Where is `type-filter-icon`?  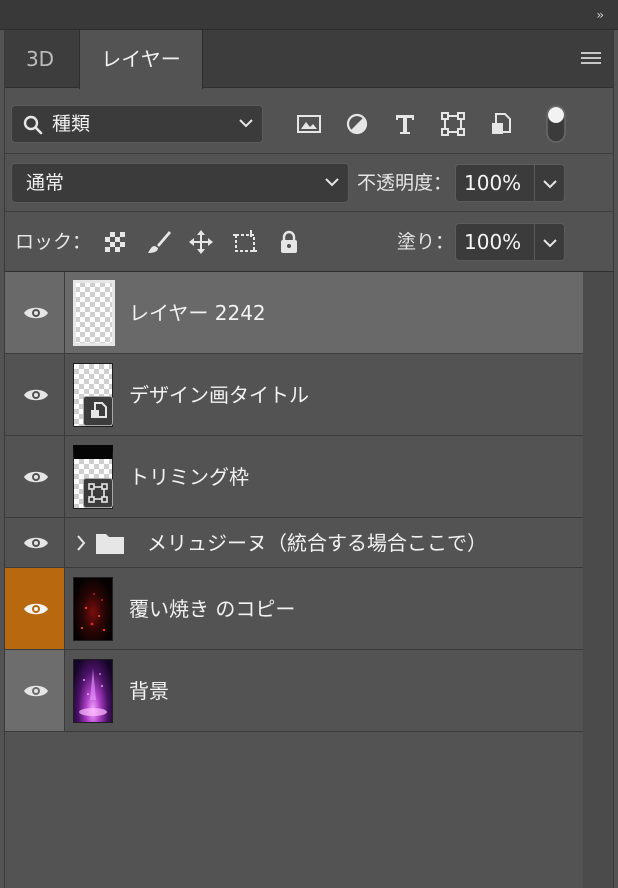
type-filter-icon is located at coordinates (405, 124).